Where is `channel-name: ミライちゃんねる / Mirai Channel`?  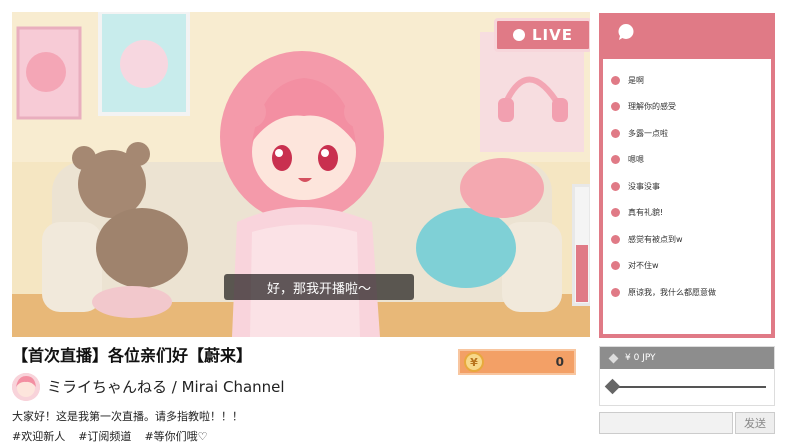
channel-name: ミライちゃんねる / Mirai Channel is located at coordinates (166, 386).